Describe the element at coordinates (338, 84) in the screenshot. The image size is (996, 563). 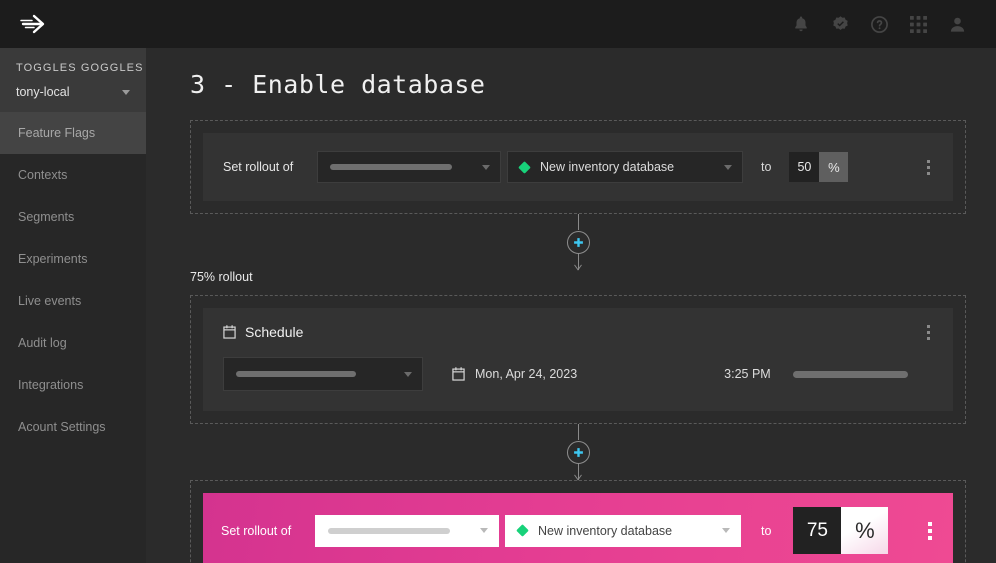
I see `page-title: 3 - Enable database` at that location.